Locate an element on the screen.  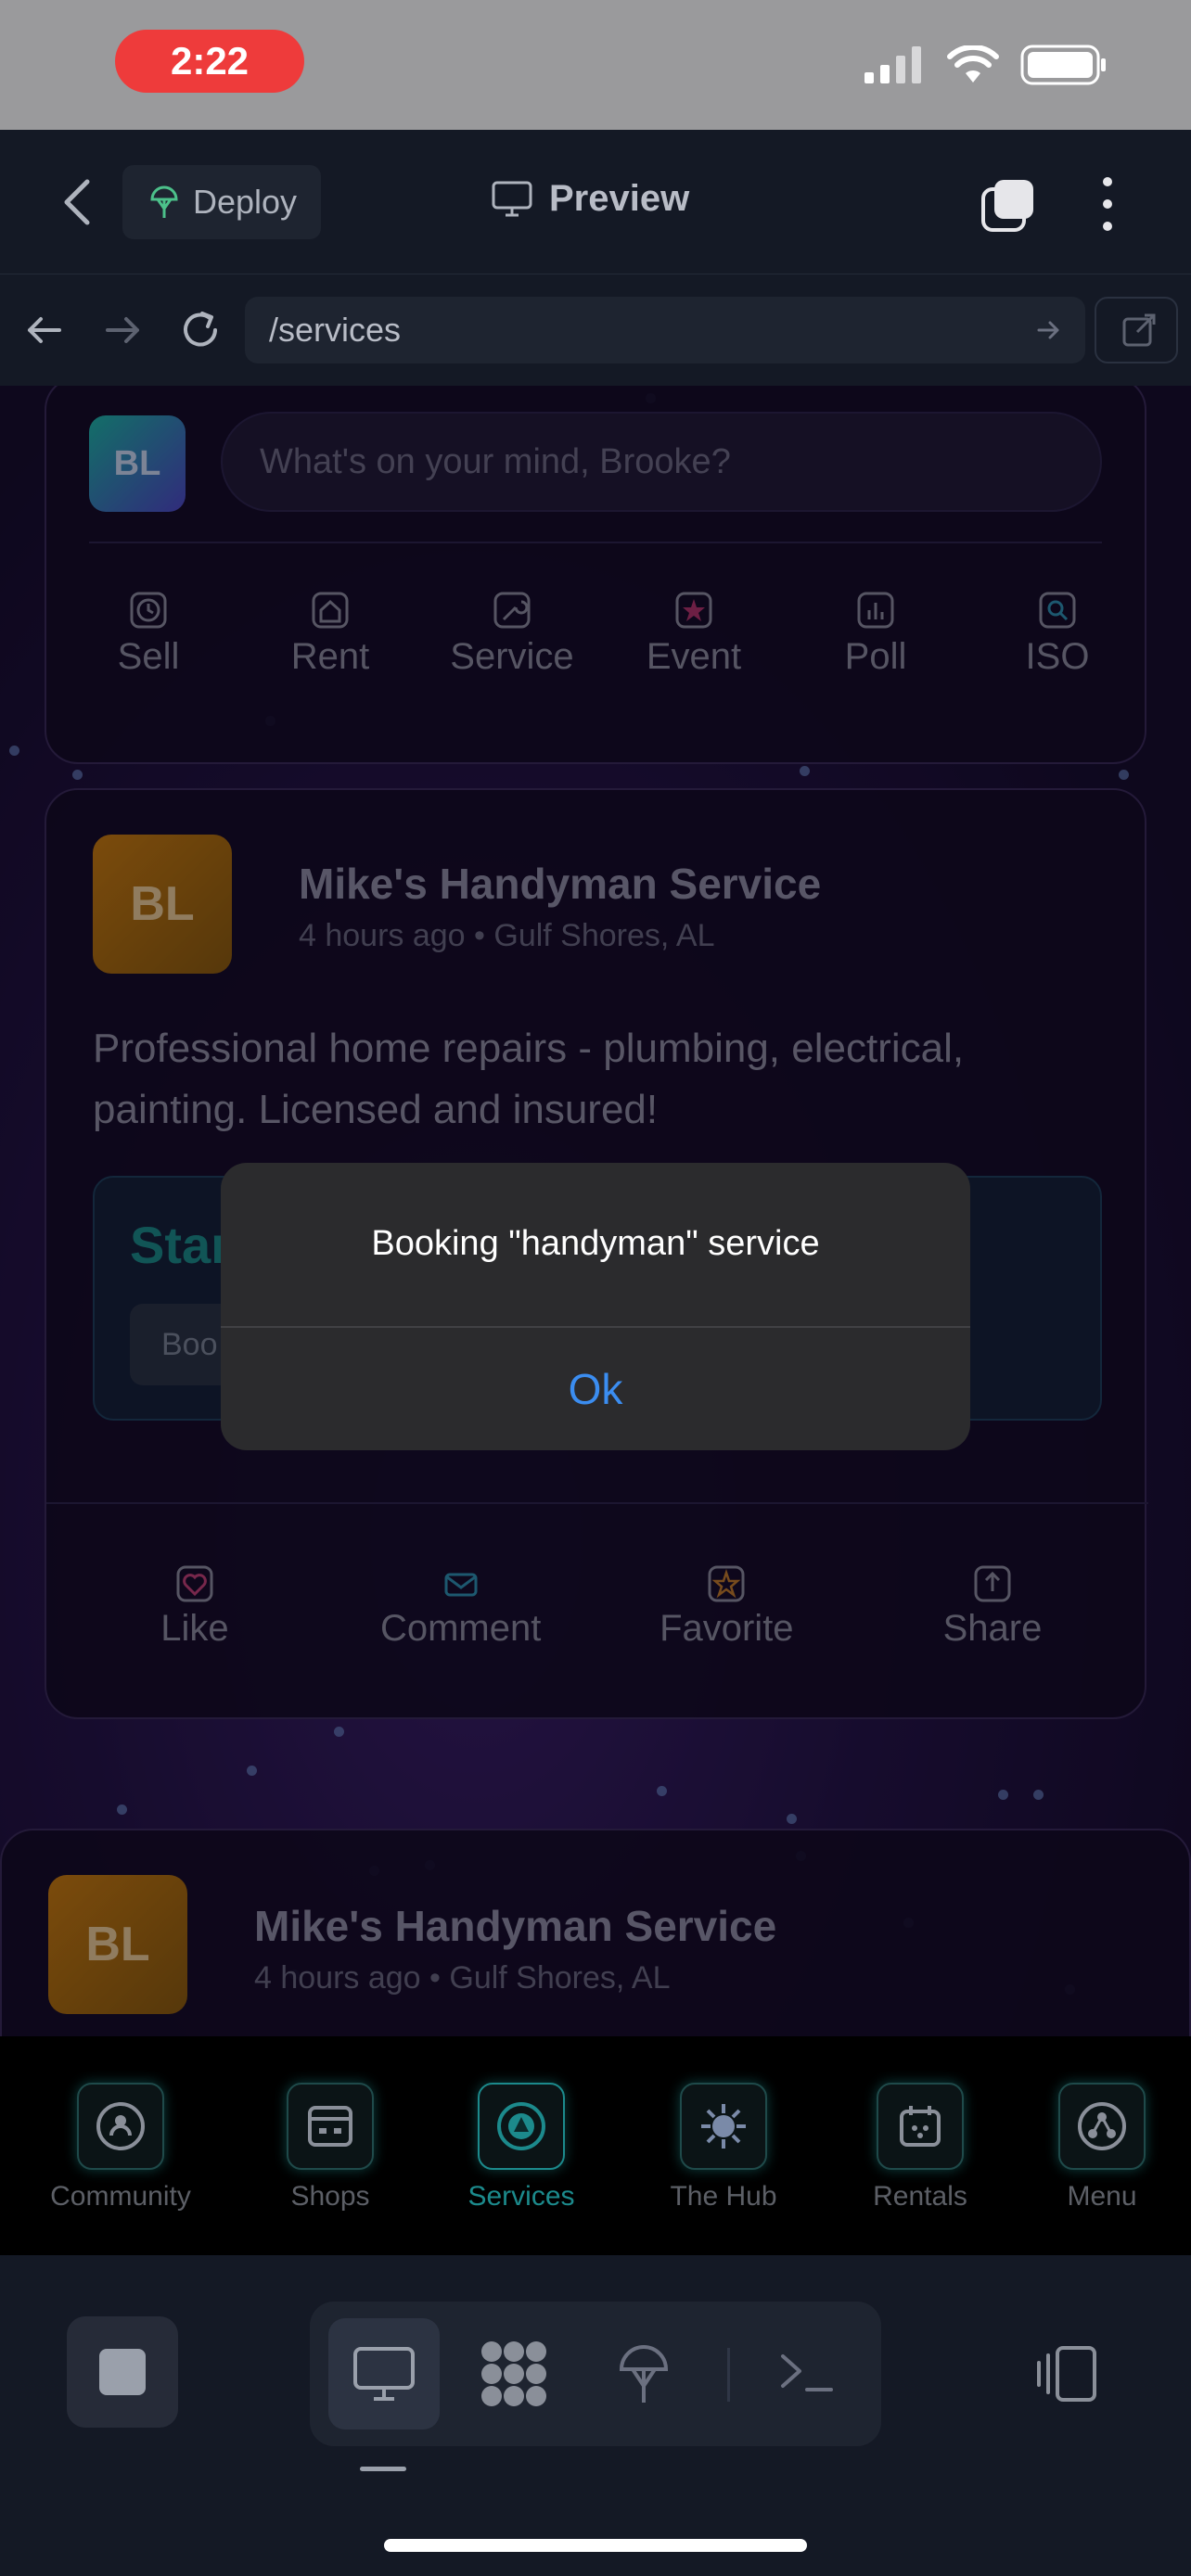
status-icons is located at coordinates (986, 65).